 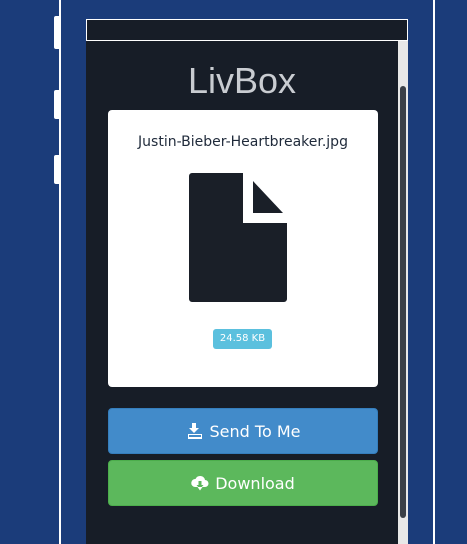 What do you see at coordinates (60, 272) in the screenshot?
I see `device-frame-left-edge` at bounding box center [60, 272].